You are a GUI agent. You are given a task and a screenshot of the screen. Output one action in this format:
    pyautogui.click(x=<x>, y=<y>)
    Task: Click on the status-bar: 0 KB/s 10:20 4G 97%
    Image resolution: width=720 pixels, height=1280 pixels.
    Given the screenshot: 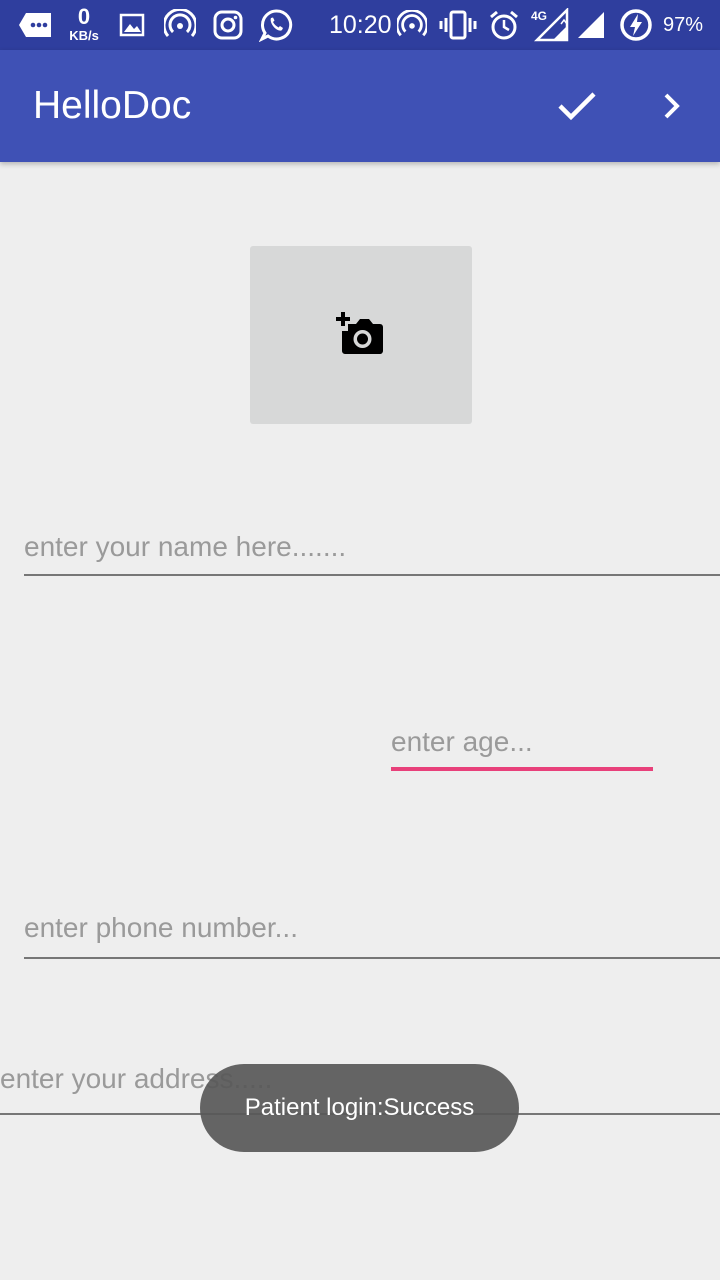 What is the action you would take?
    pyautogui.click(x=360, y=25)
    